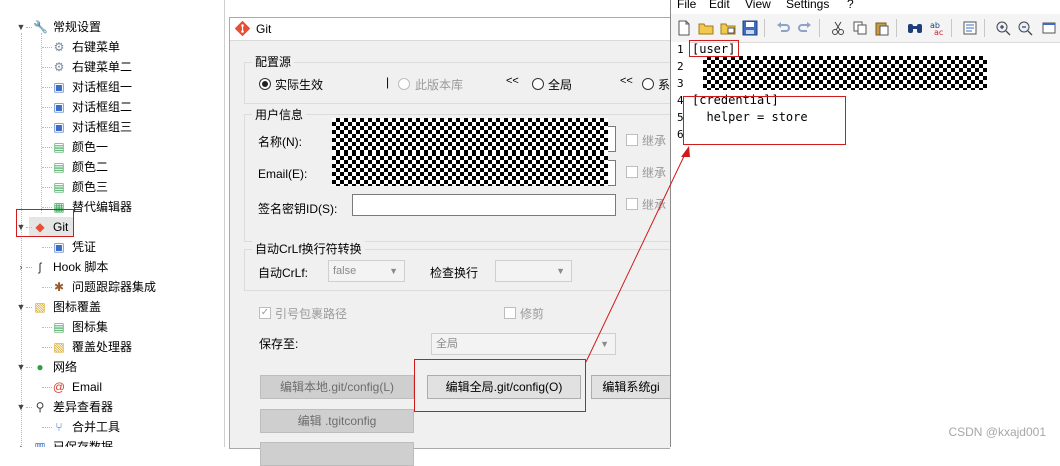 Image resolution: width=1060 pixels, height=466 pixels. What do you see at coordinates (637, 254) in the screenshot?
I see `annotation-arrow` at bounding box center [637, 254].